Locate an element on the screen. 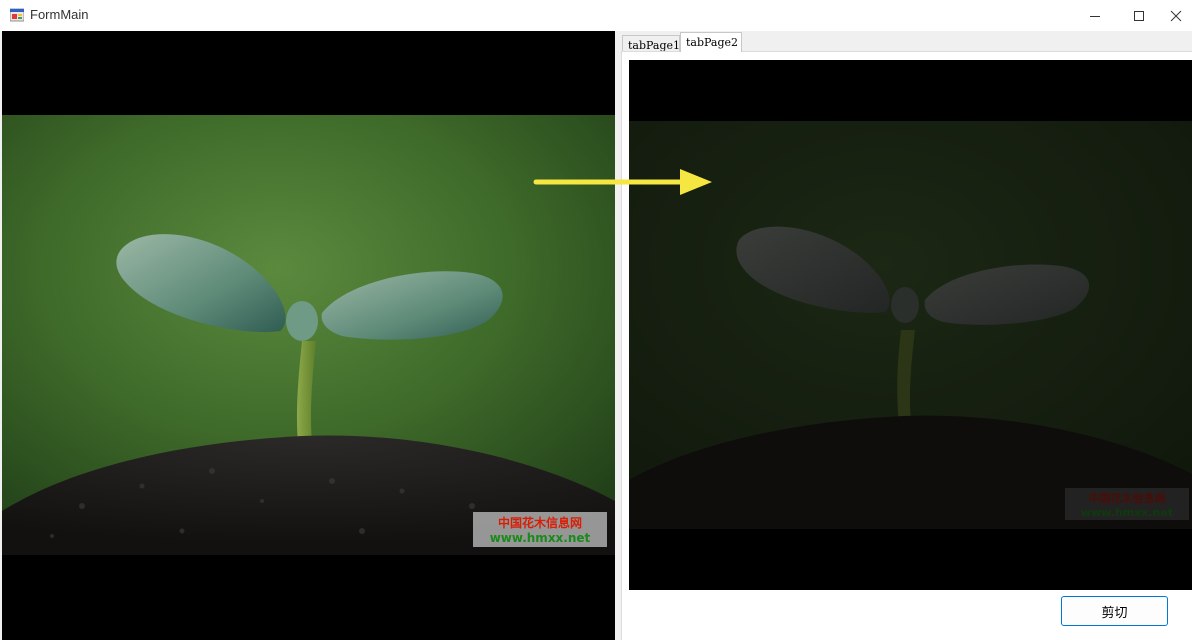 The image size is (1192, 640). watermark-line2-dark: www.hmxx.net is located at coordinates (1127, 512).